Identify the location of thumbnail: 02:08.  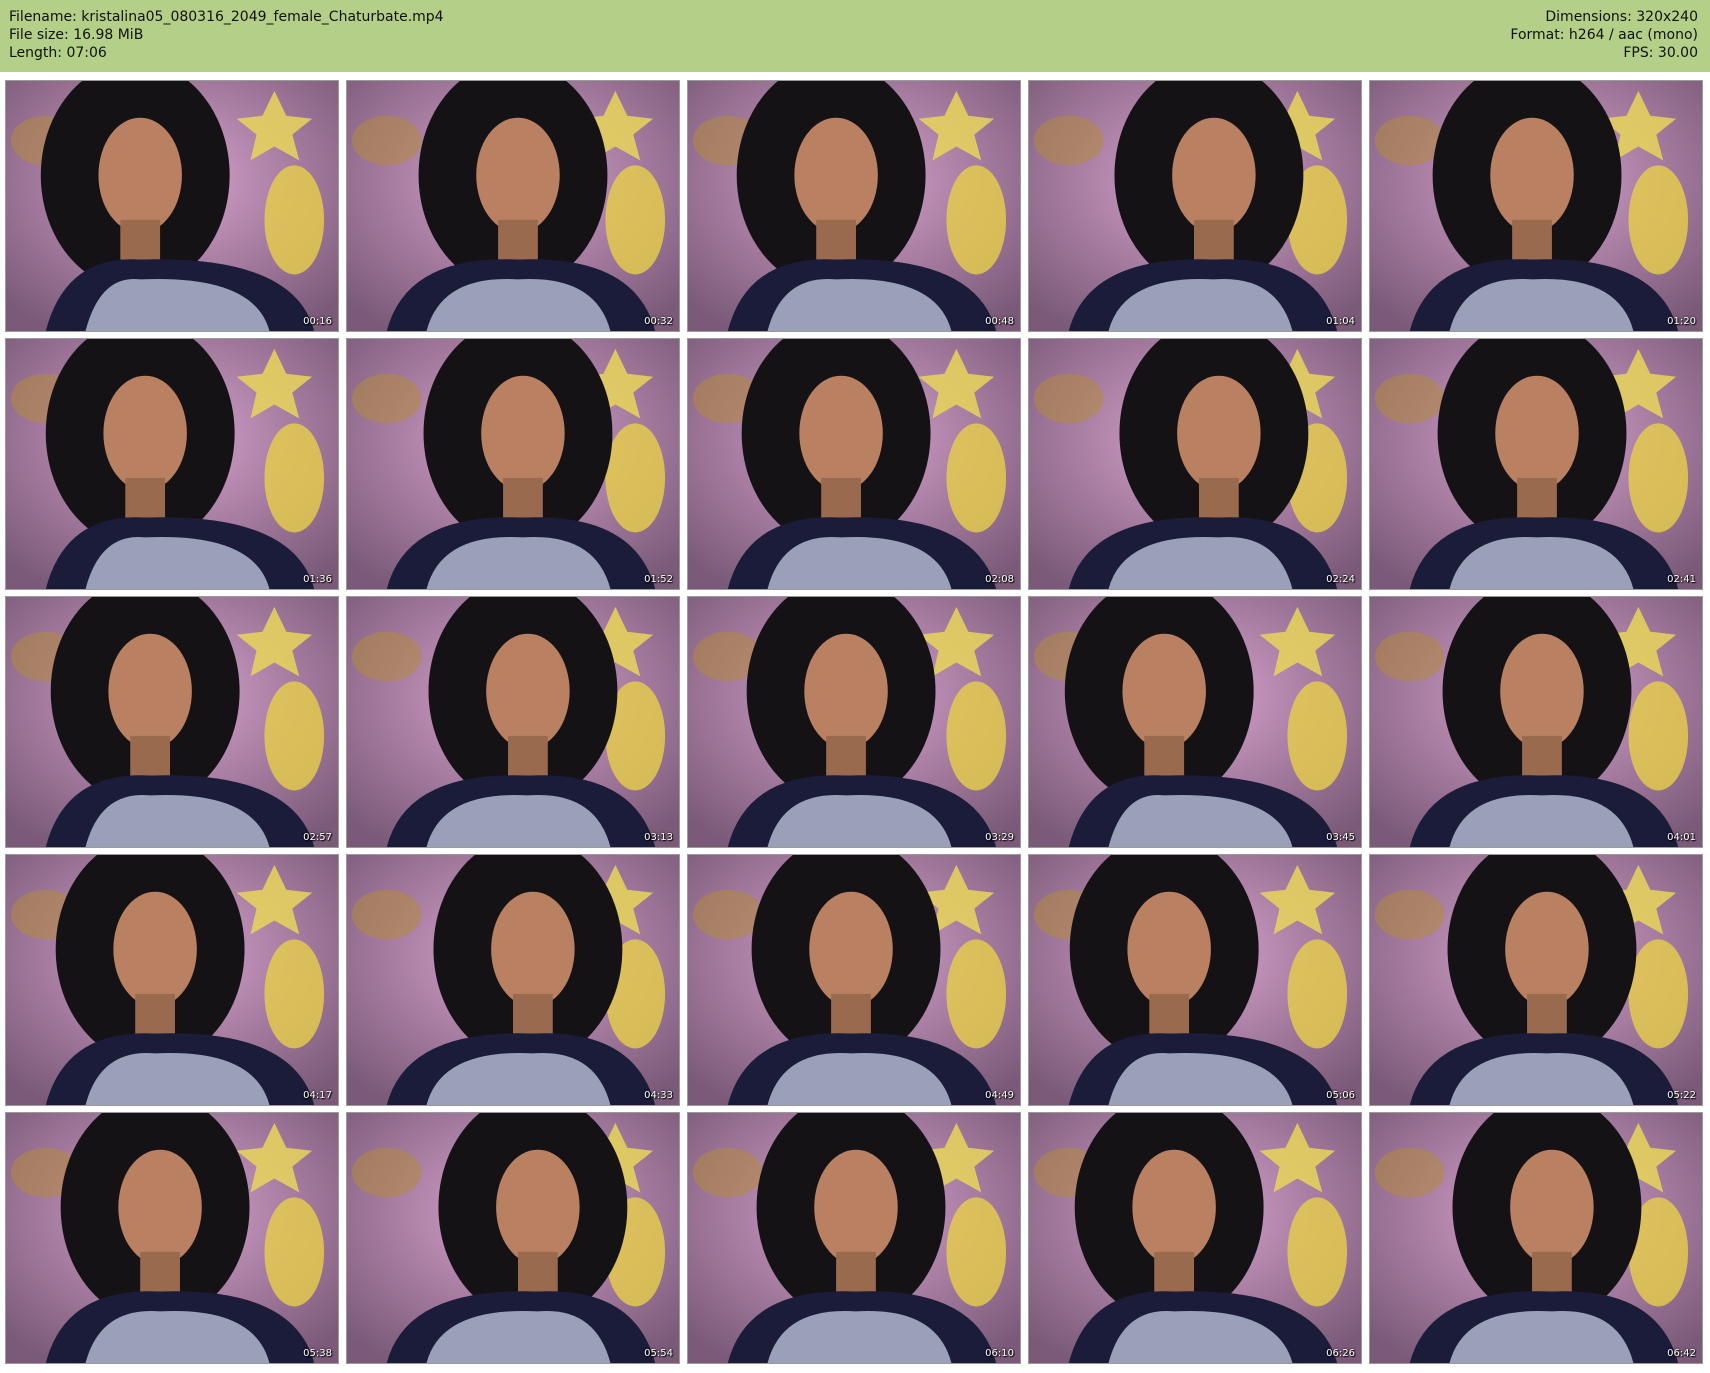
(854, 464).